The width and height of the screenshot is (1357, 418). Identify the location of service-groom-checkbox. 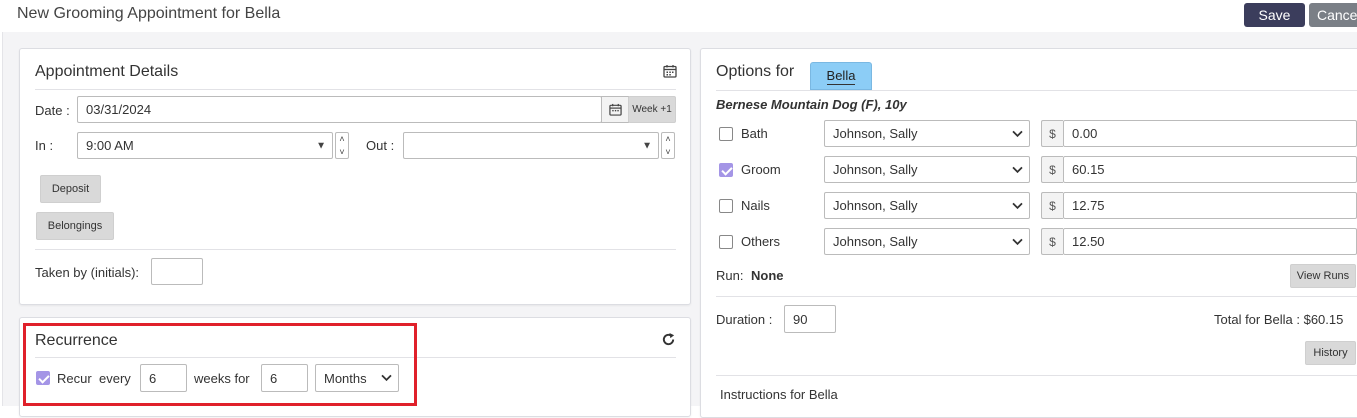
(726, 170).